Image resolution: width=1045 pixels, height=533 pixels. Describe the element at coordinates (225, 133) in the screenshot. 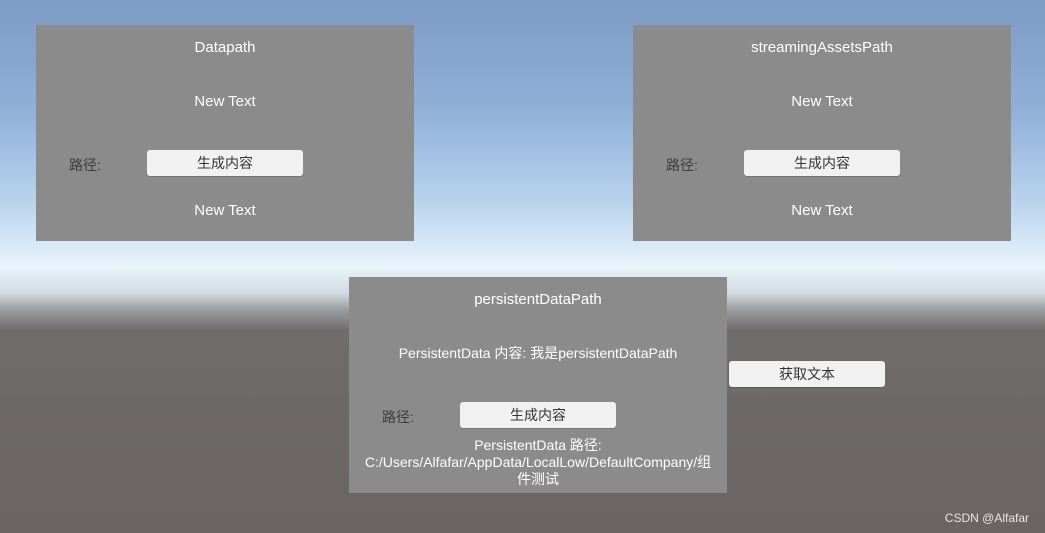

I see `datapath-panel: Datapath New Text 路径: 生成内容 New Text` at that location.